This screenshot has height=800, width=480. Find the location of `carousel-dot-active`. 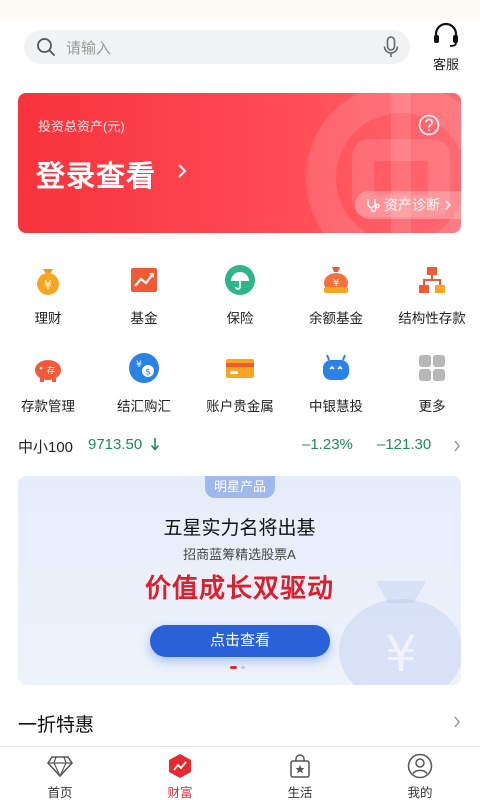

carousel-dot-active is located at coordinates (233, 667).